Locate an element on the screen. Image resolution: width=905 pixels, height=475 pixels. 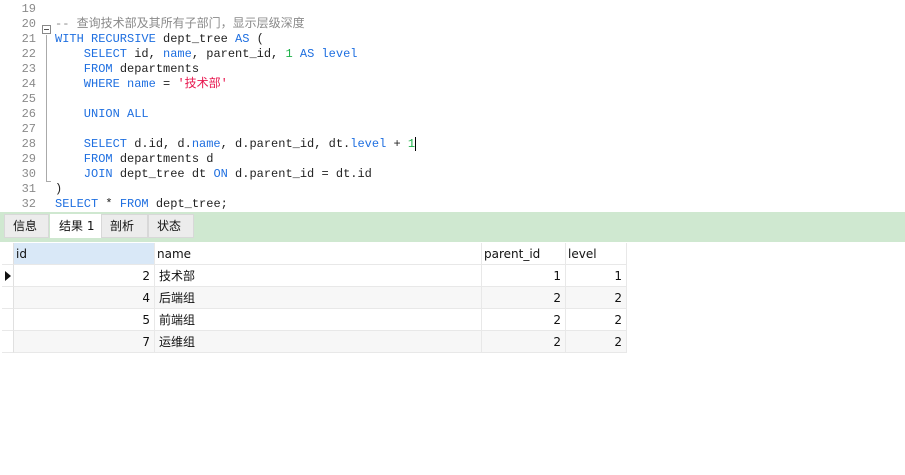
code-line: 27 is located at coordinates (452, 129).